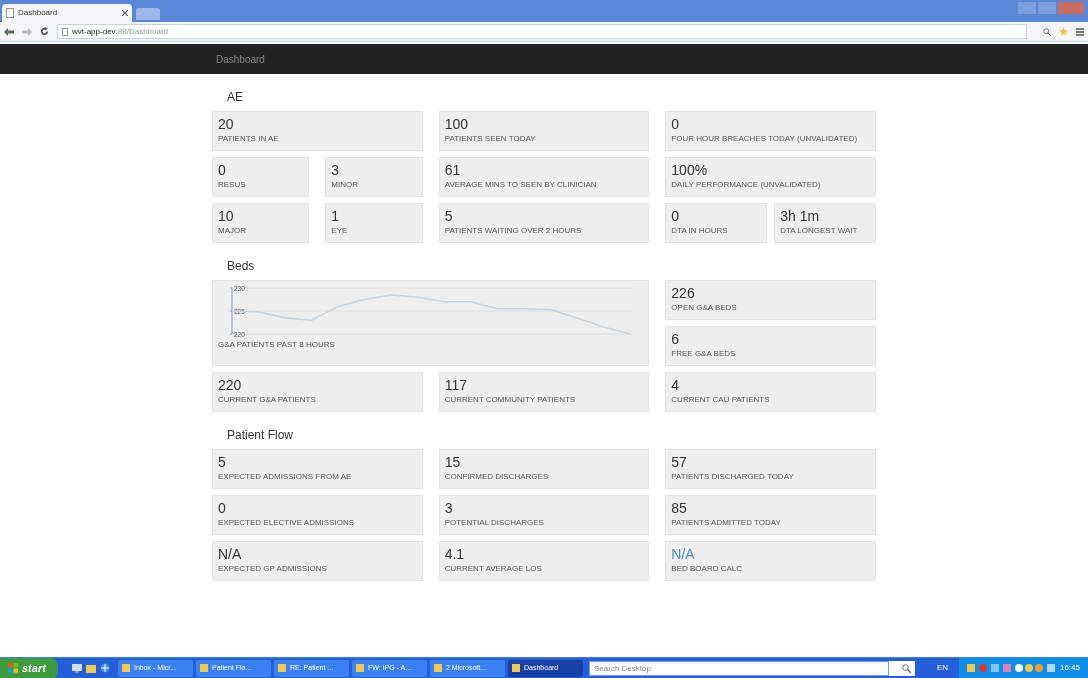 Image resolution: width=1088 pixels, height=678 pixels. Describe the element at coordinates (704, 307) in the screenshot. I see `stat-label: OPEN G&A BEDS` at that location.